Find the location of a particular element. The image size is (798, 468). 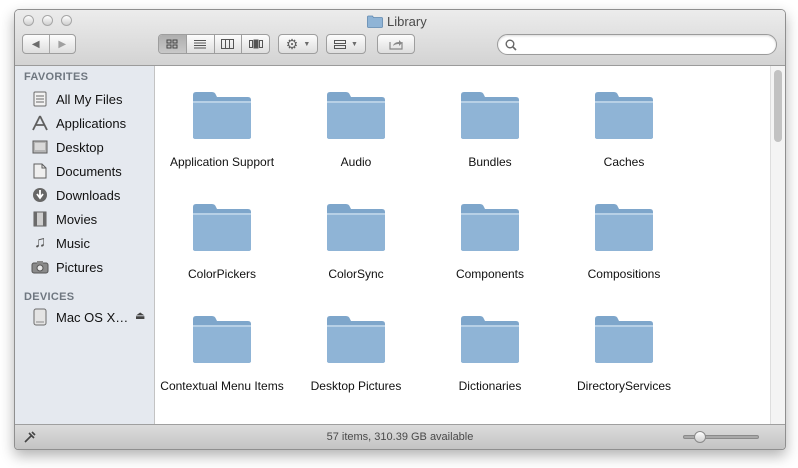

folder-item: Compositions is located at coordinates (624, 241).